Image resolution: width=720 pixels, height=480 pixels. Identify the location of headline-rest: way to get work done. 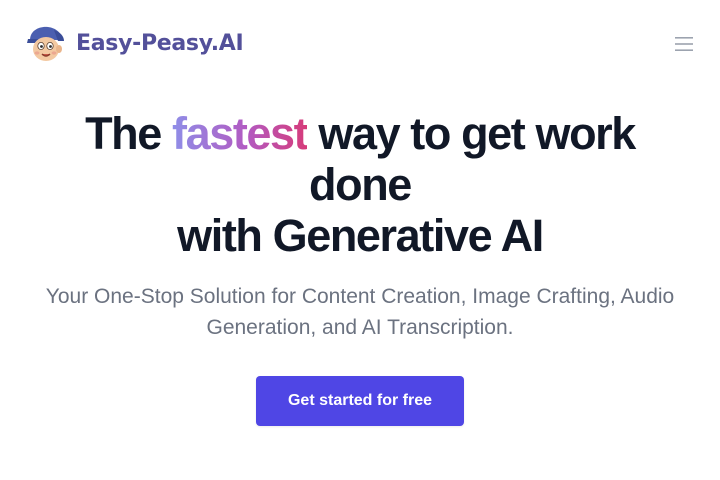
(471, 159).